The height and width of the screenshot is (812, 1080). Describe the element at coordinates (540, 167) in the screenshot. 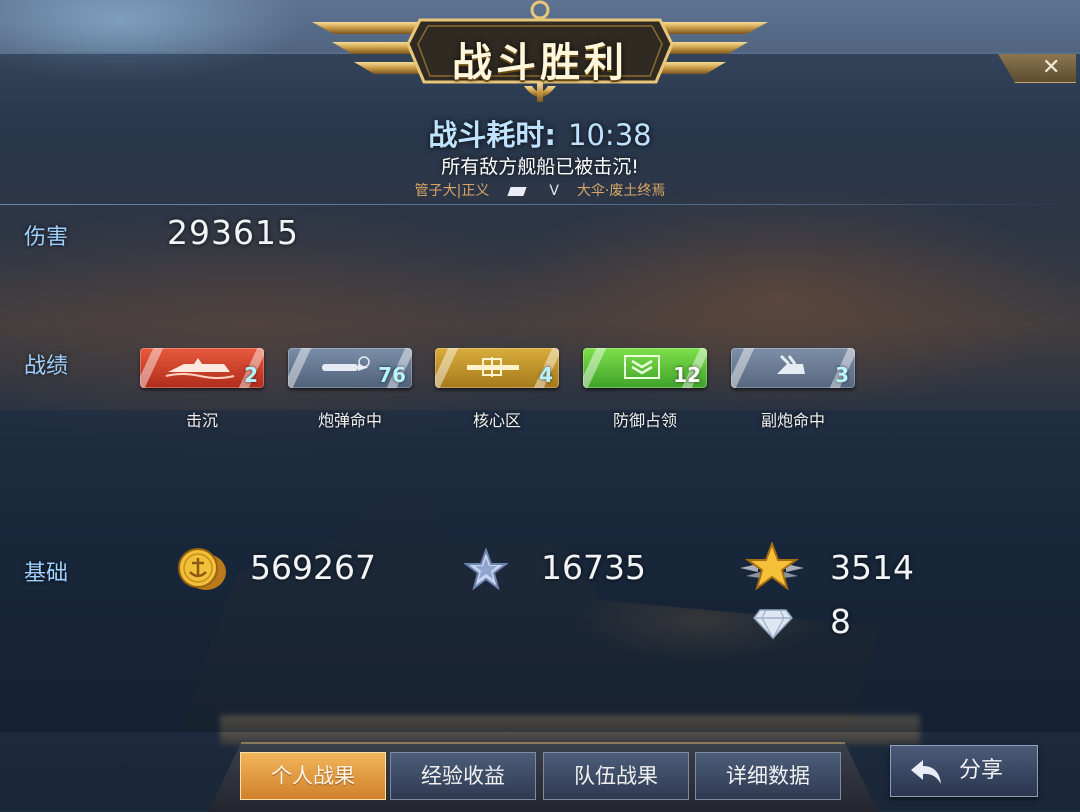

I see `result-message: 所有敌方舰船已被击沉!` at that location.